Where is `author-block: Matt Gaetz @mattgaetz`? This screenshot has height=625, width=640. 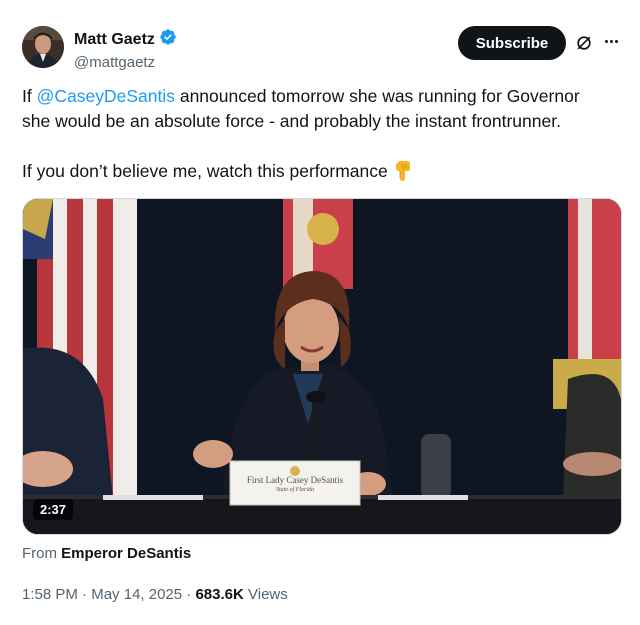
author-block: Matt Gaetz @mattgaetz is located at coordinates (125, 49).